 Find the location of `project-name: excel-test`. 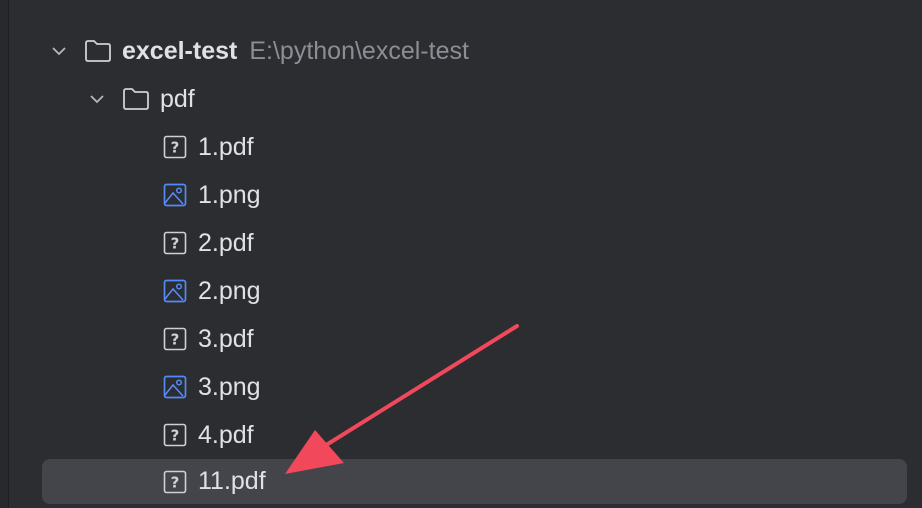

project-name: excel-test is located at coordinates (180, 50).